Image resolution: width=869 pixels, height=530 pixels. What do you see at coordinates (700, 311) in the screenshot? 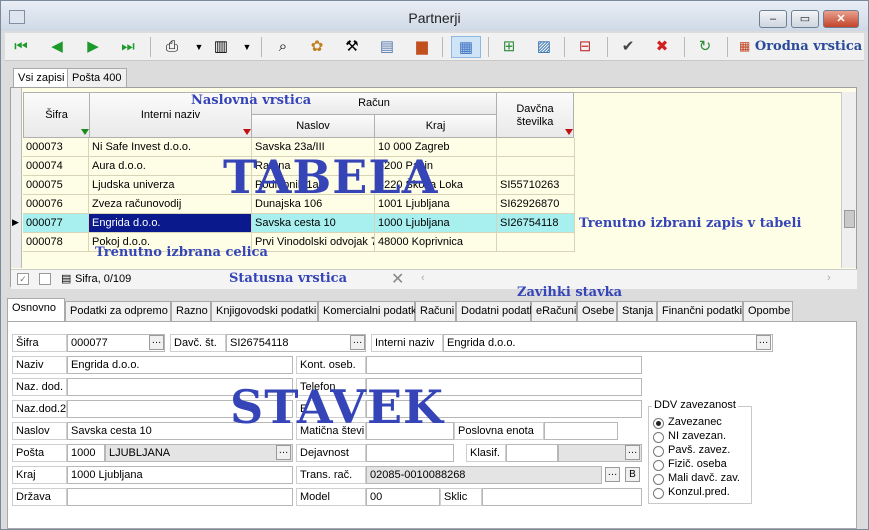
I see `record-tab: Finančni podatki` at bounding box center [700, 311].